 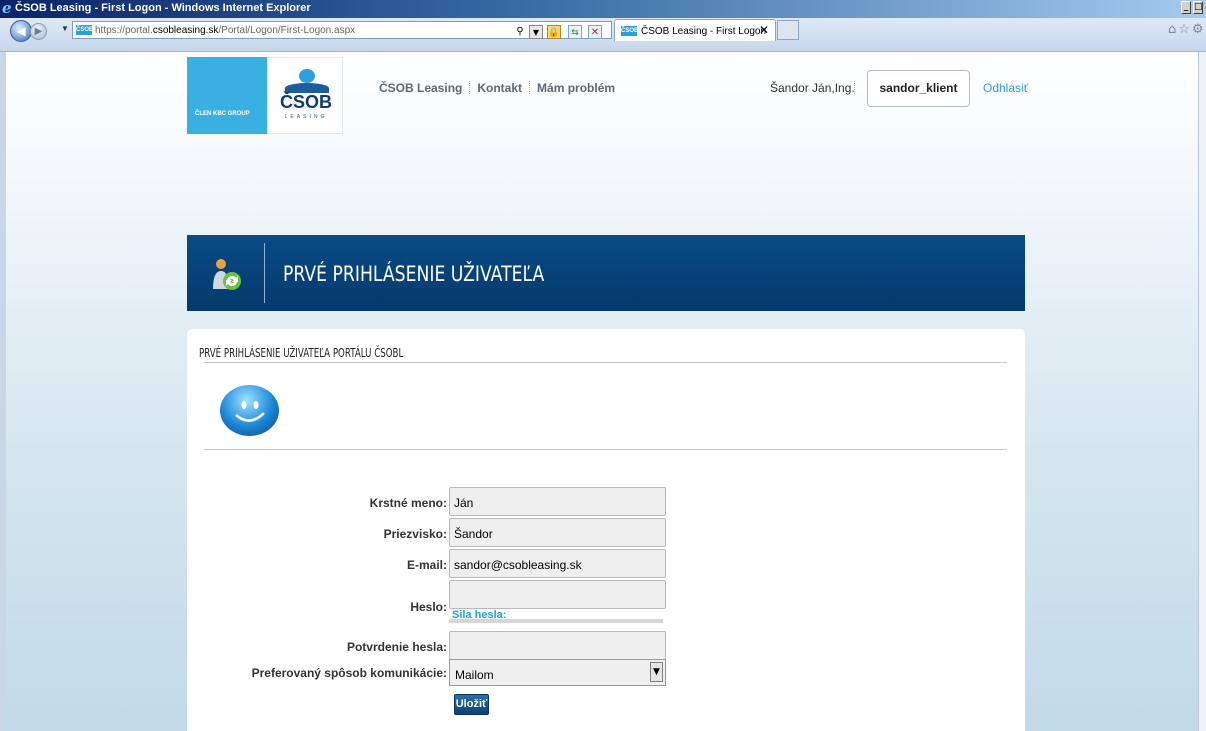 What do you see at coordinates (222, 114) in the screenshot?
I see `kbc-label: ČLEN KBC GROUP` at bounding box center [222, 114].